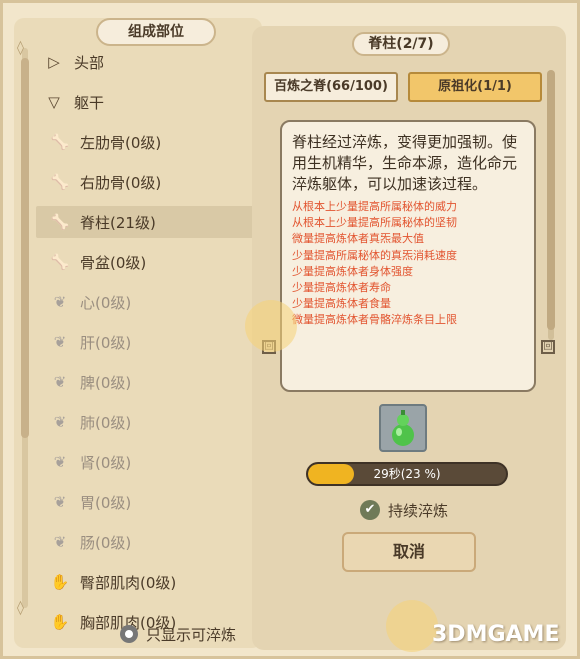  I want to click on body-part-item: ❦ 肺(0级), so click(145, 422).